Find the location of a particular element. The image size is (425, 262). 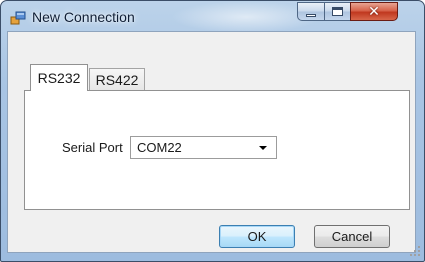

window-title: New Connection is located at coordinates (83, 17).